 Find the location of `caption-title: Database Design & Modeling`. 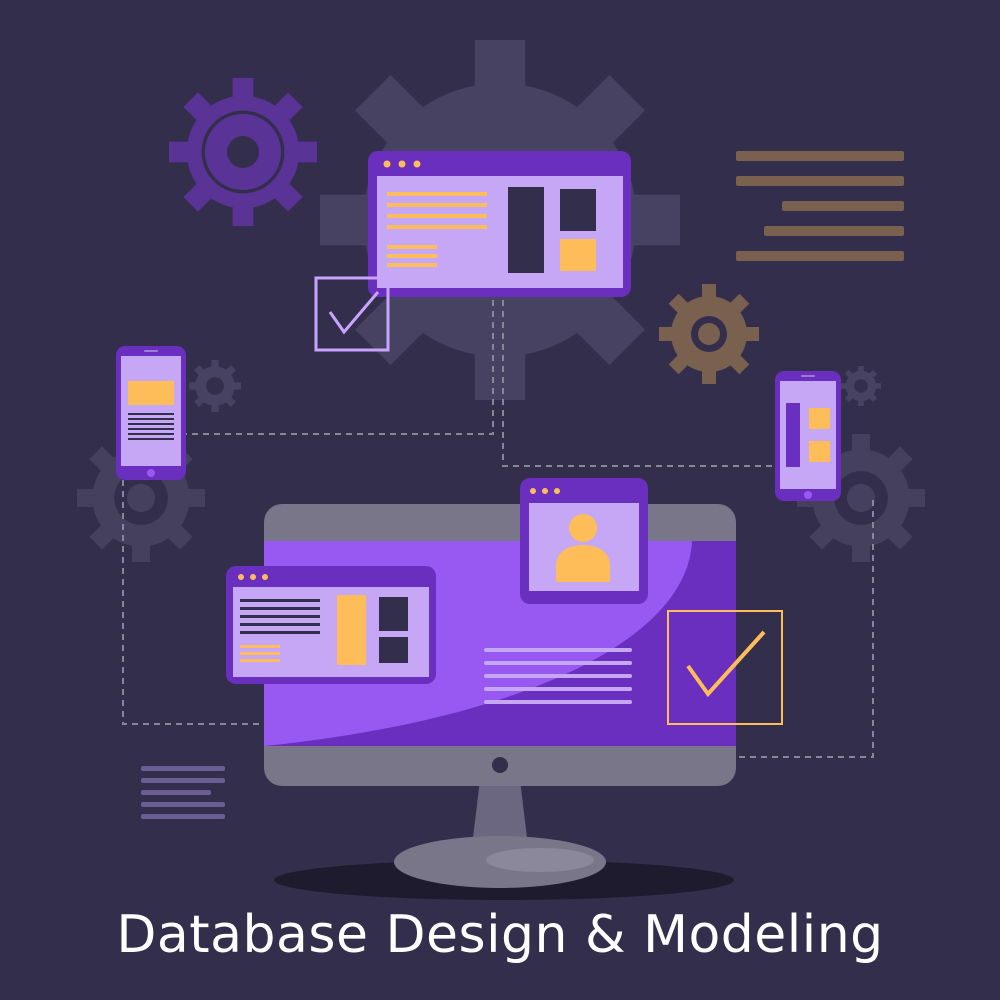

caption-title: Database Design & Modeling is located at coordinates (500, 935).